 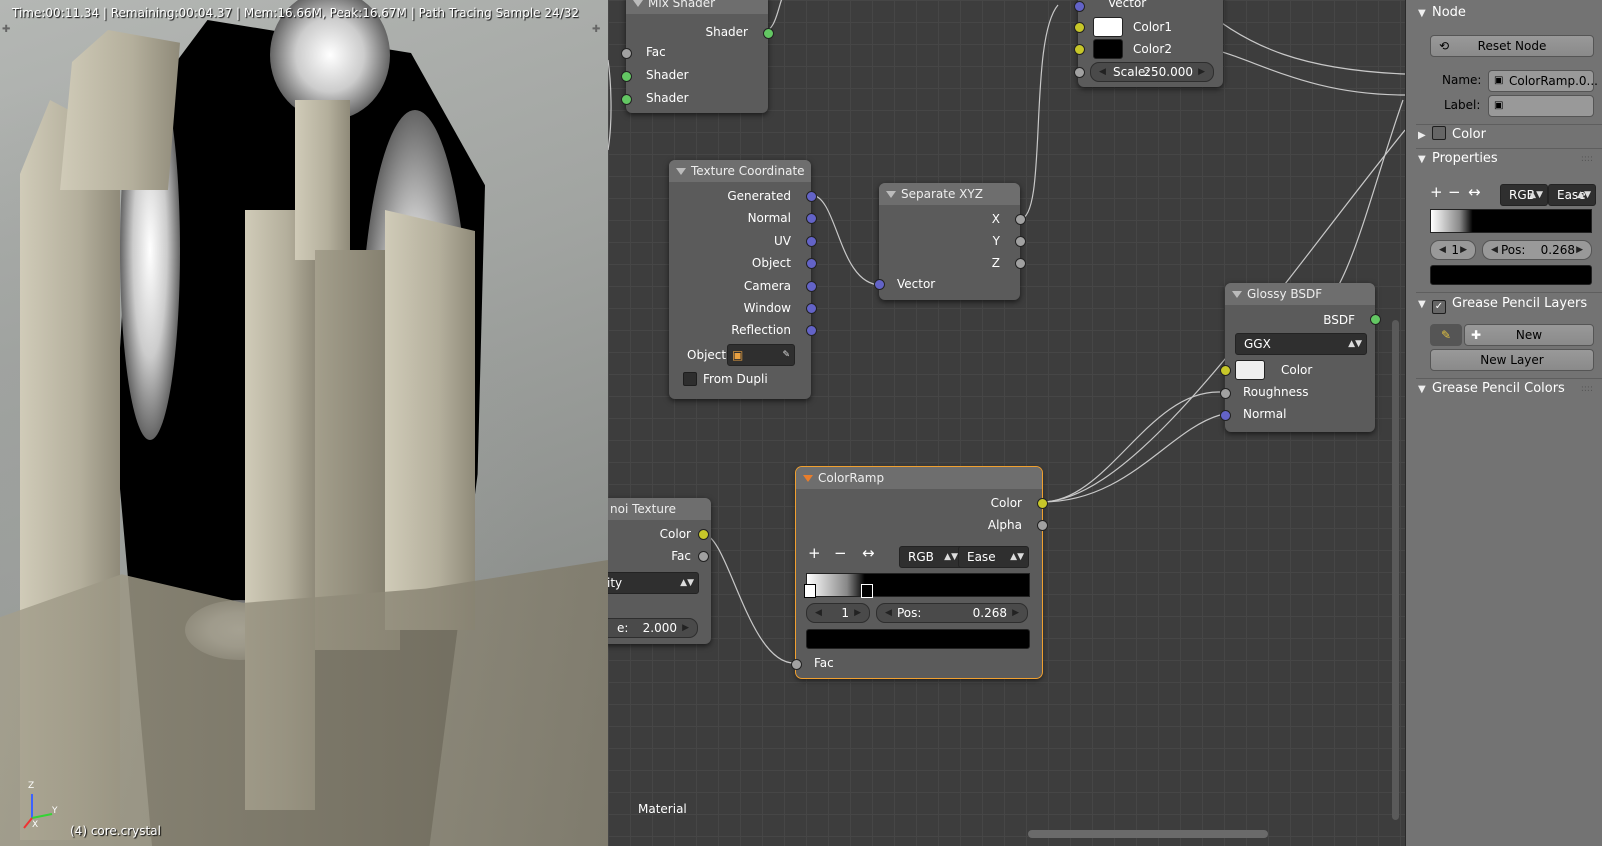 What do you see at coordinates (1079, 72) in the screenshot?
I see `checker-scale-socket` at bounding box center [1079, 72].